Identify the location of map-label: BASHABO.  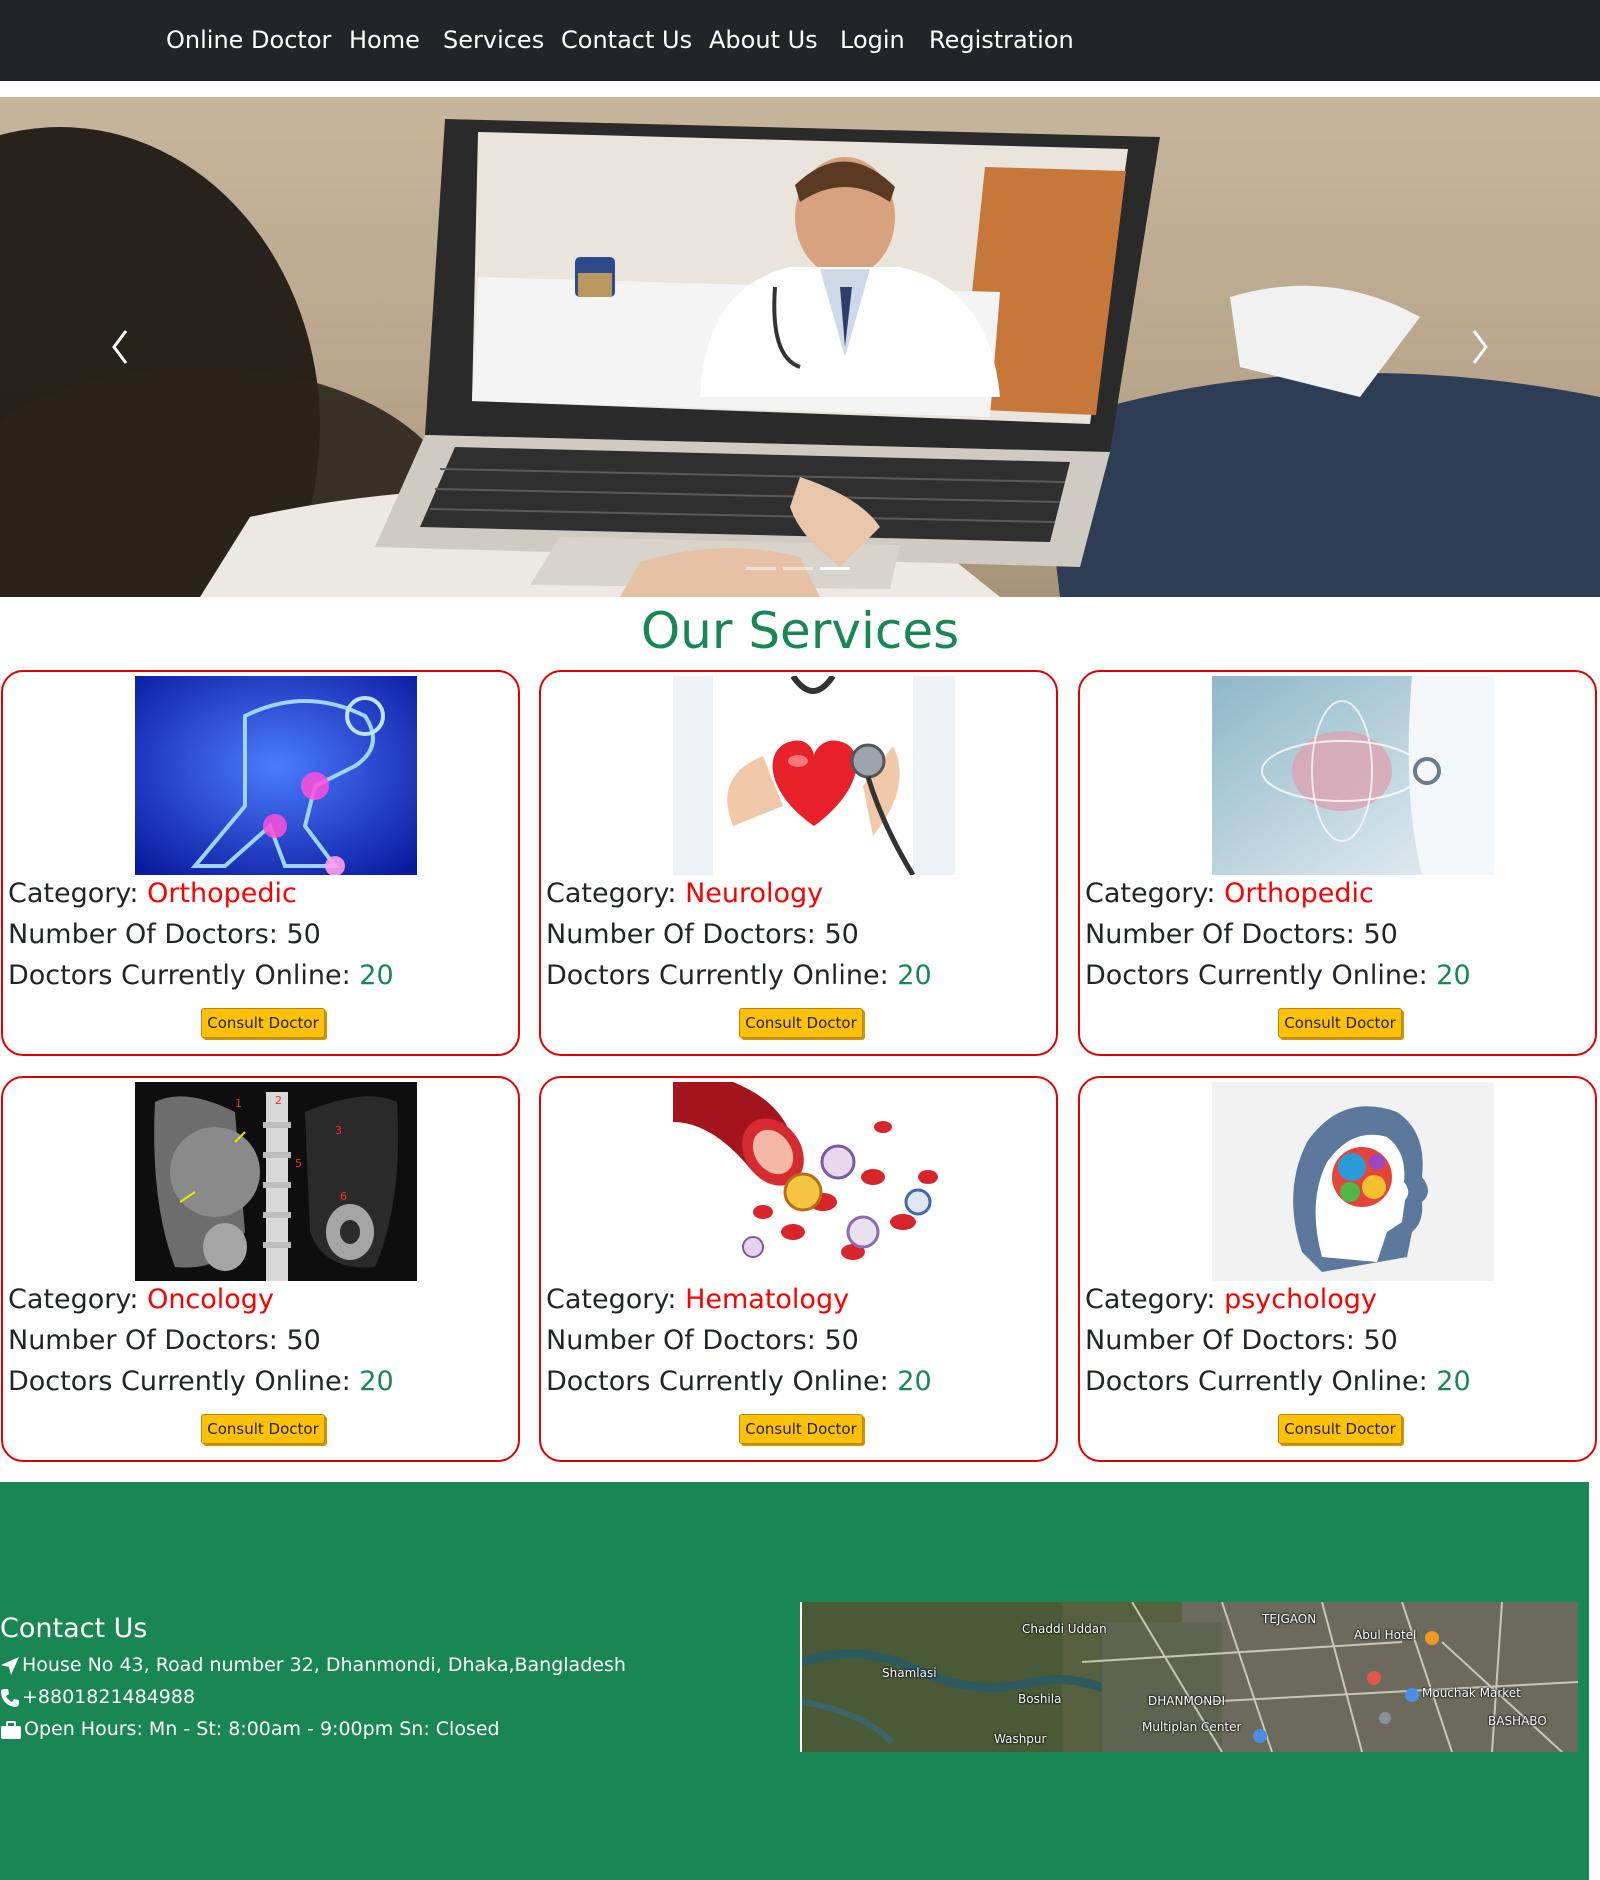
(1517, 1721).